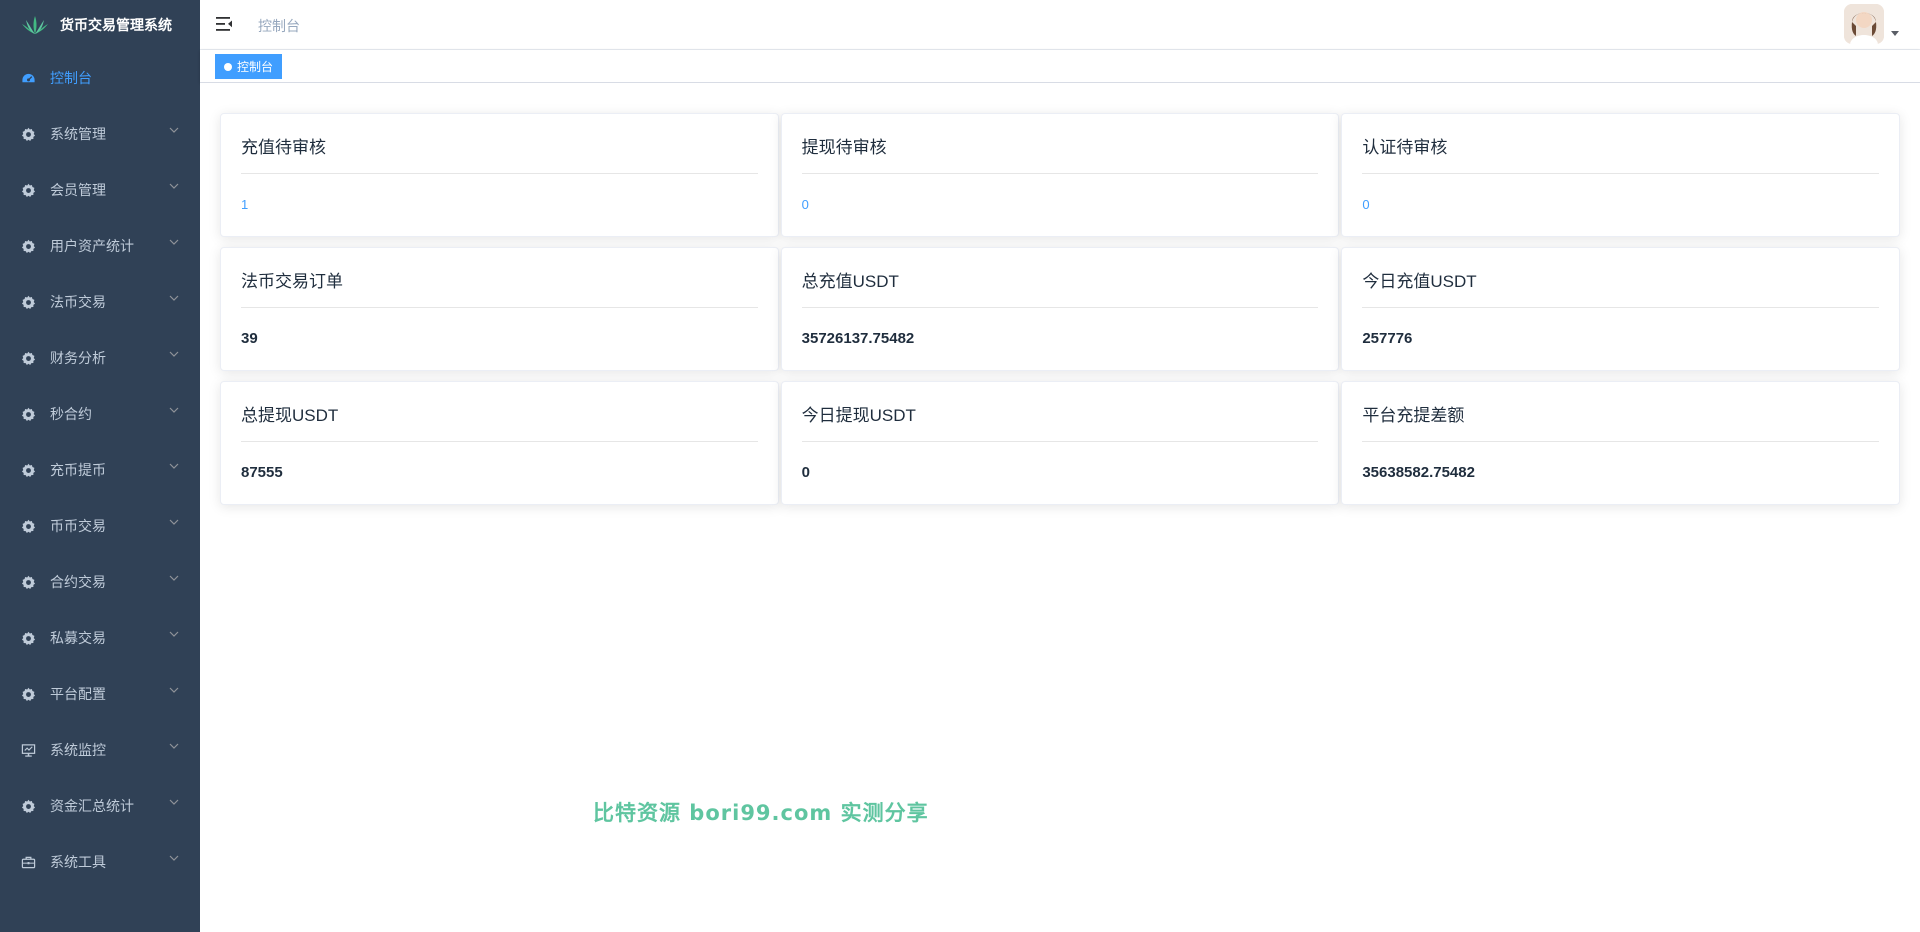 The width and height of the screenshot is (1920, 932). I want to click on sidebar-item-13: 资金汇总统计, so click(100, 806).